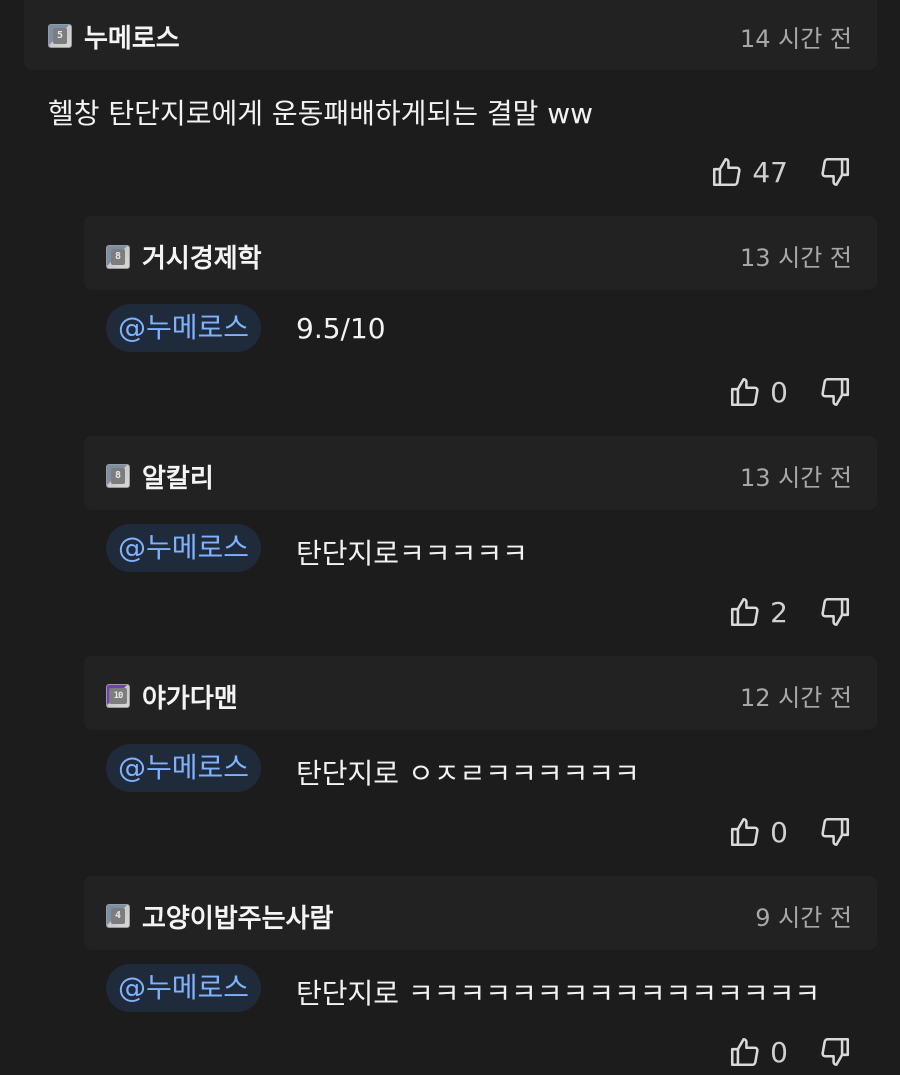 This screenshot has height=1075, width=900. Describe the element at coordinates (770, 172) in the screenshot. I see `like-count: 47` at that location.